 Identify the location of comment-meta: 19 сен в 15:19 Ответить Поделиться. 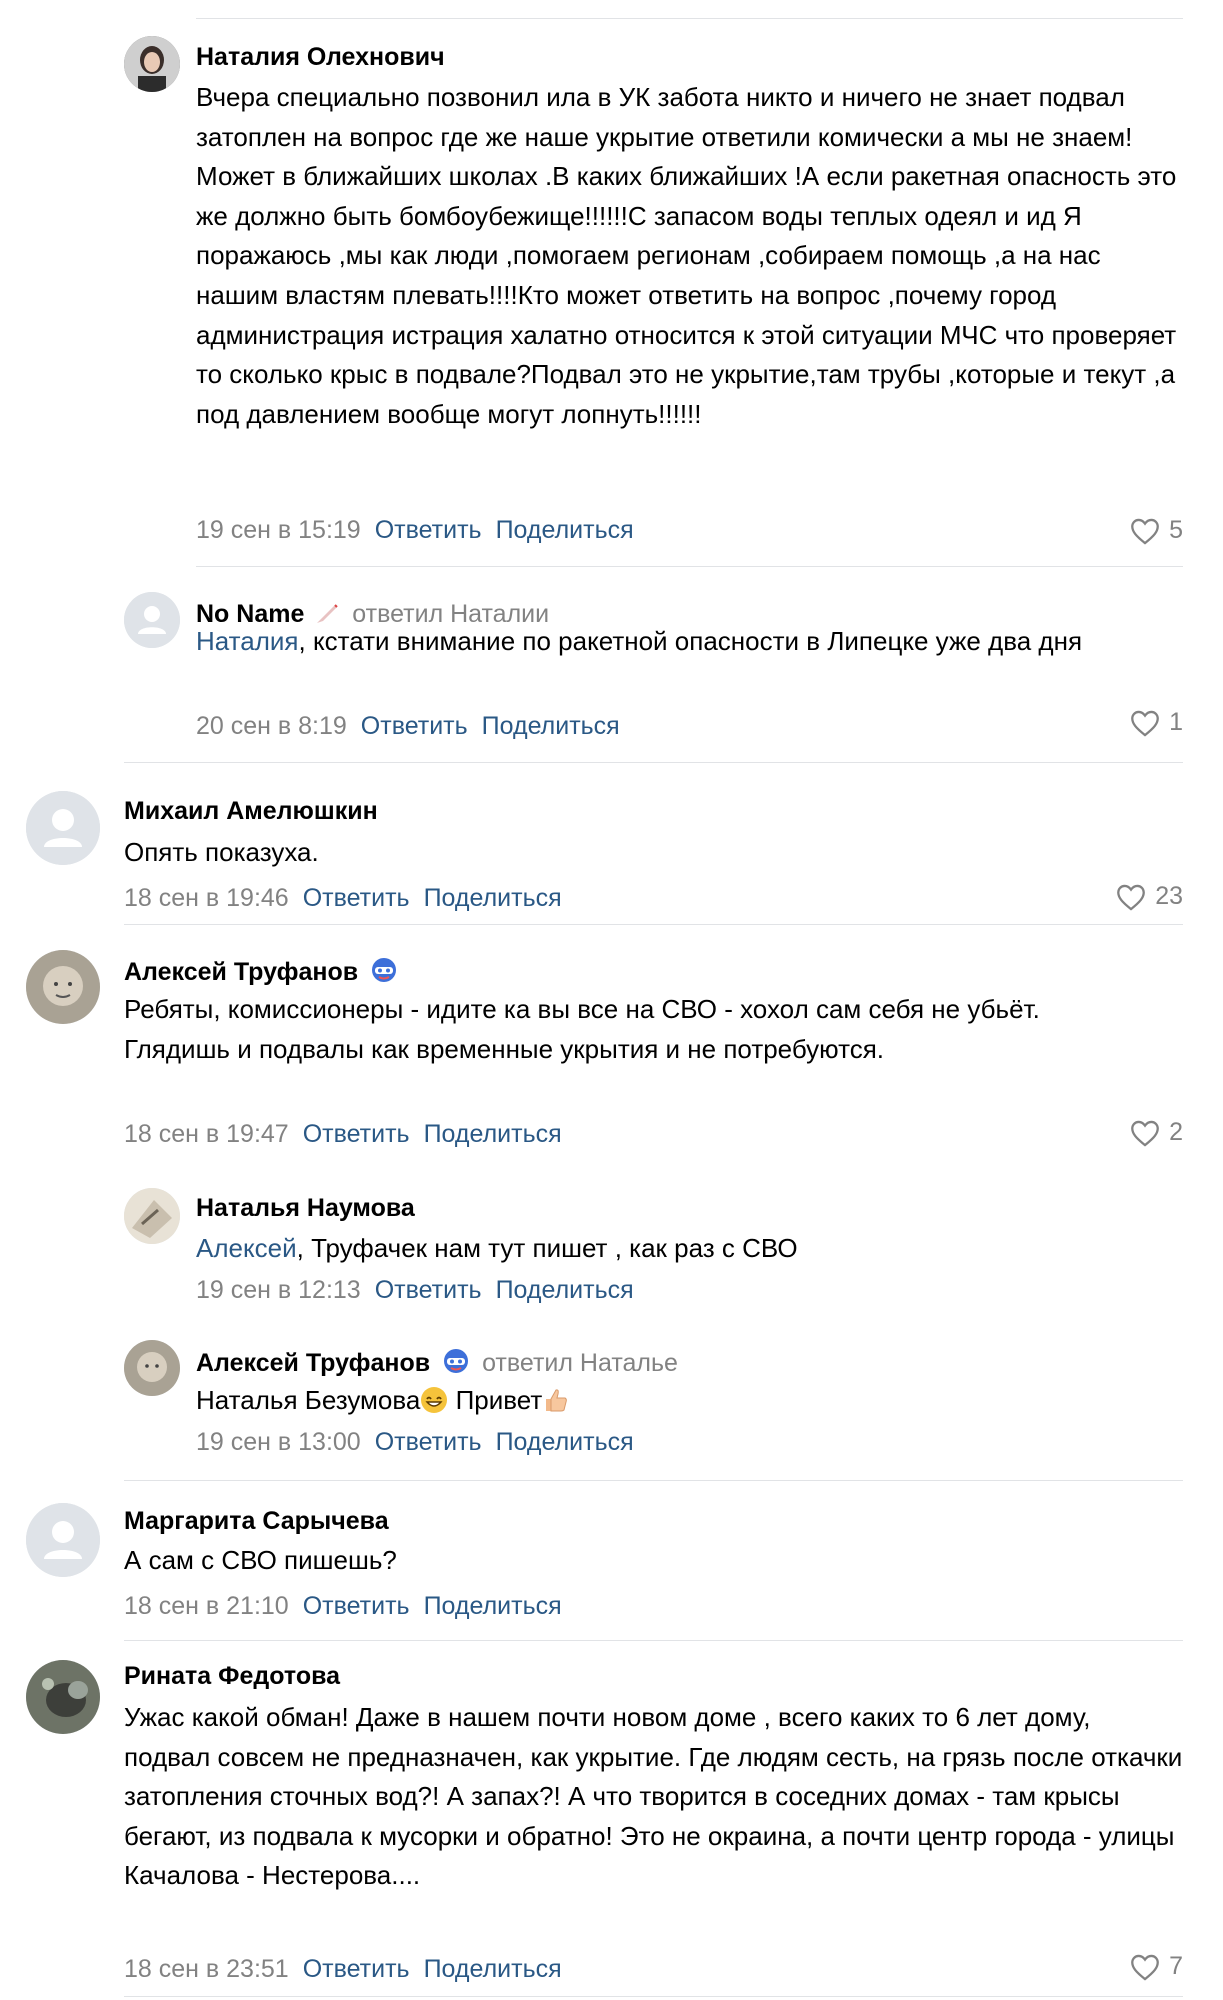
(415, 530).